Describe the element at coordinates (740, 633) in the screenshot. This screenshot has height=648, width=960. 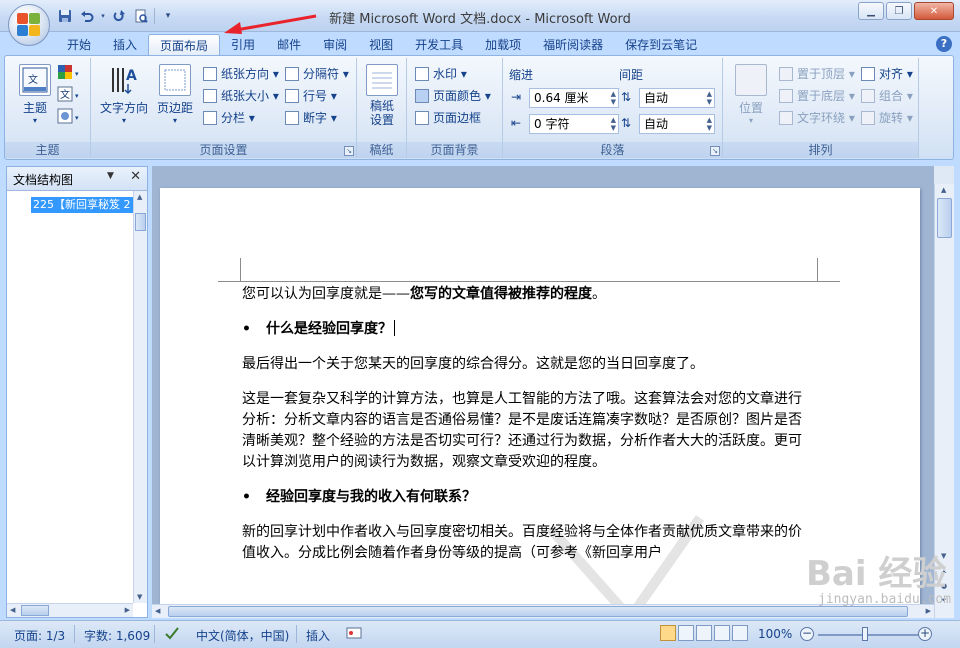
I see `draft-view-icon` at that location.